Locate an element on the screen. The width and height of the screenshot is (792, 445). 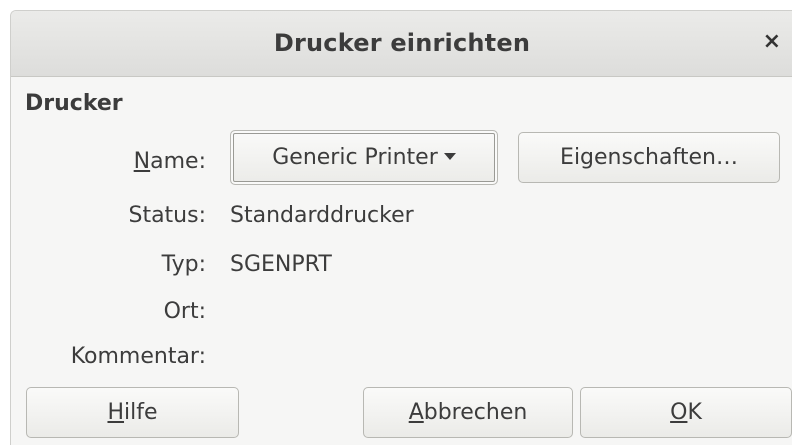
comment-label: Kommentar: is located at coordinates (138, 356).